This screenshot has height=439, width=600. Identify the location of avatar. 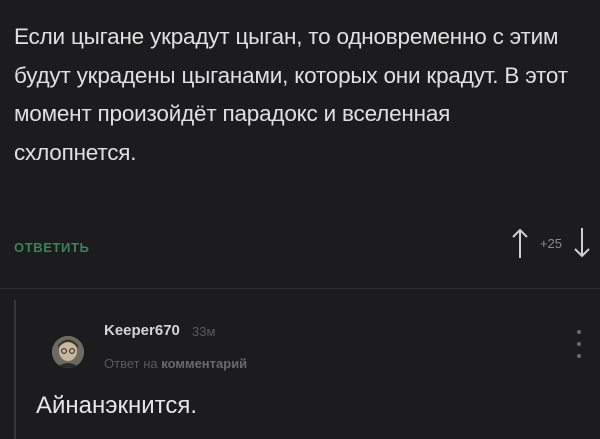
(68, 352).